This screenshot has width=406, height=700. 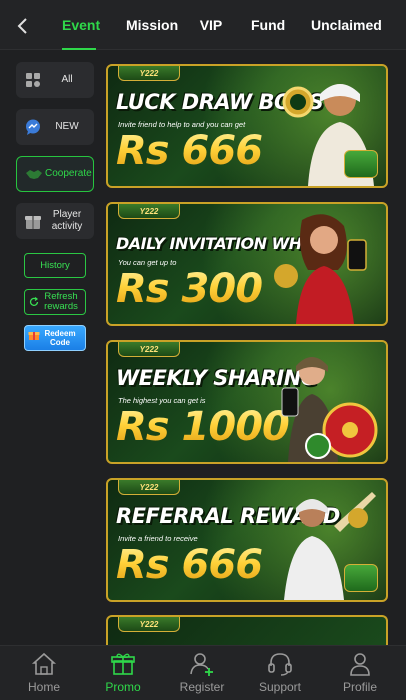 What do you see at coordinates (203, 427) in the screenshot?
I see `banner-amount: Rs 1000` at bounding box center [203, 427].